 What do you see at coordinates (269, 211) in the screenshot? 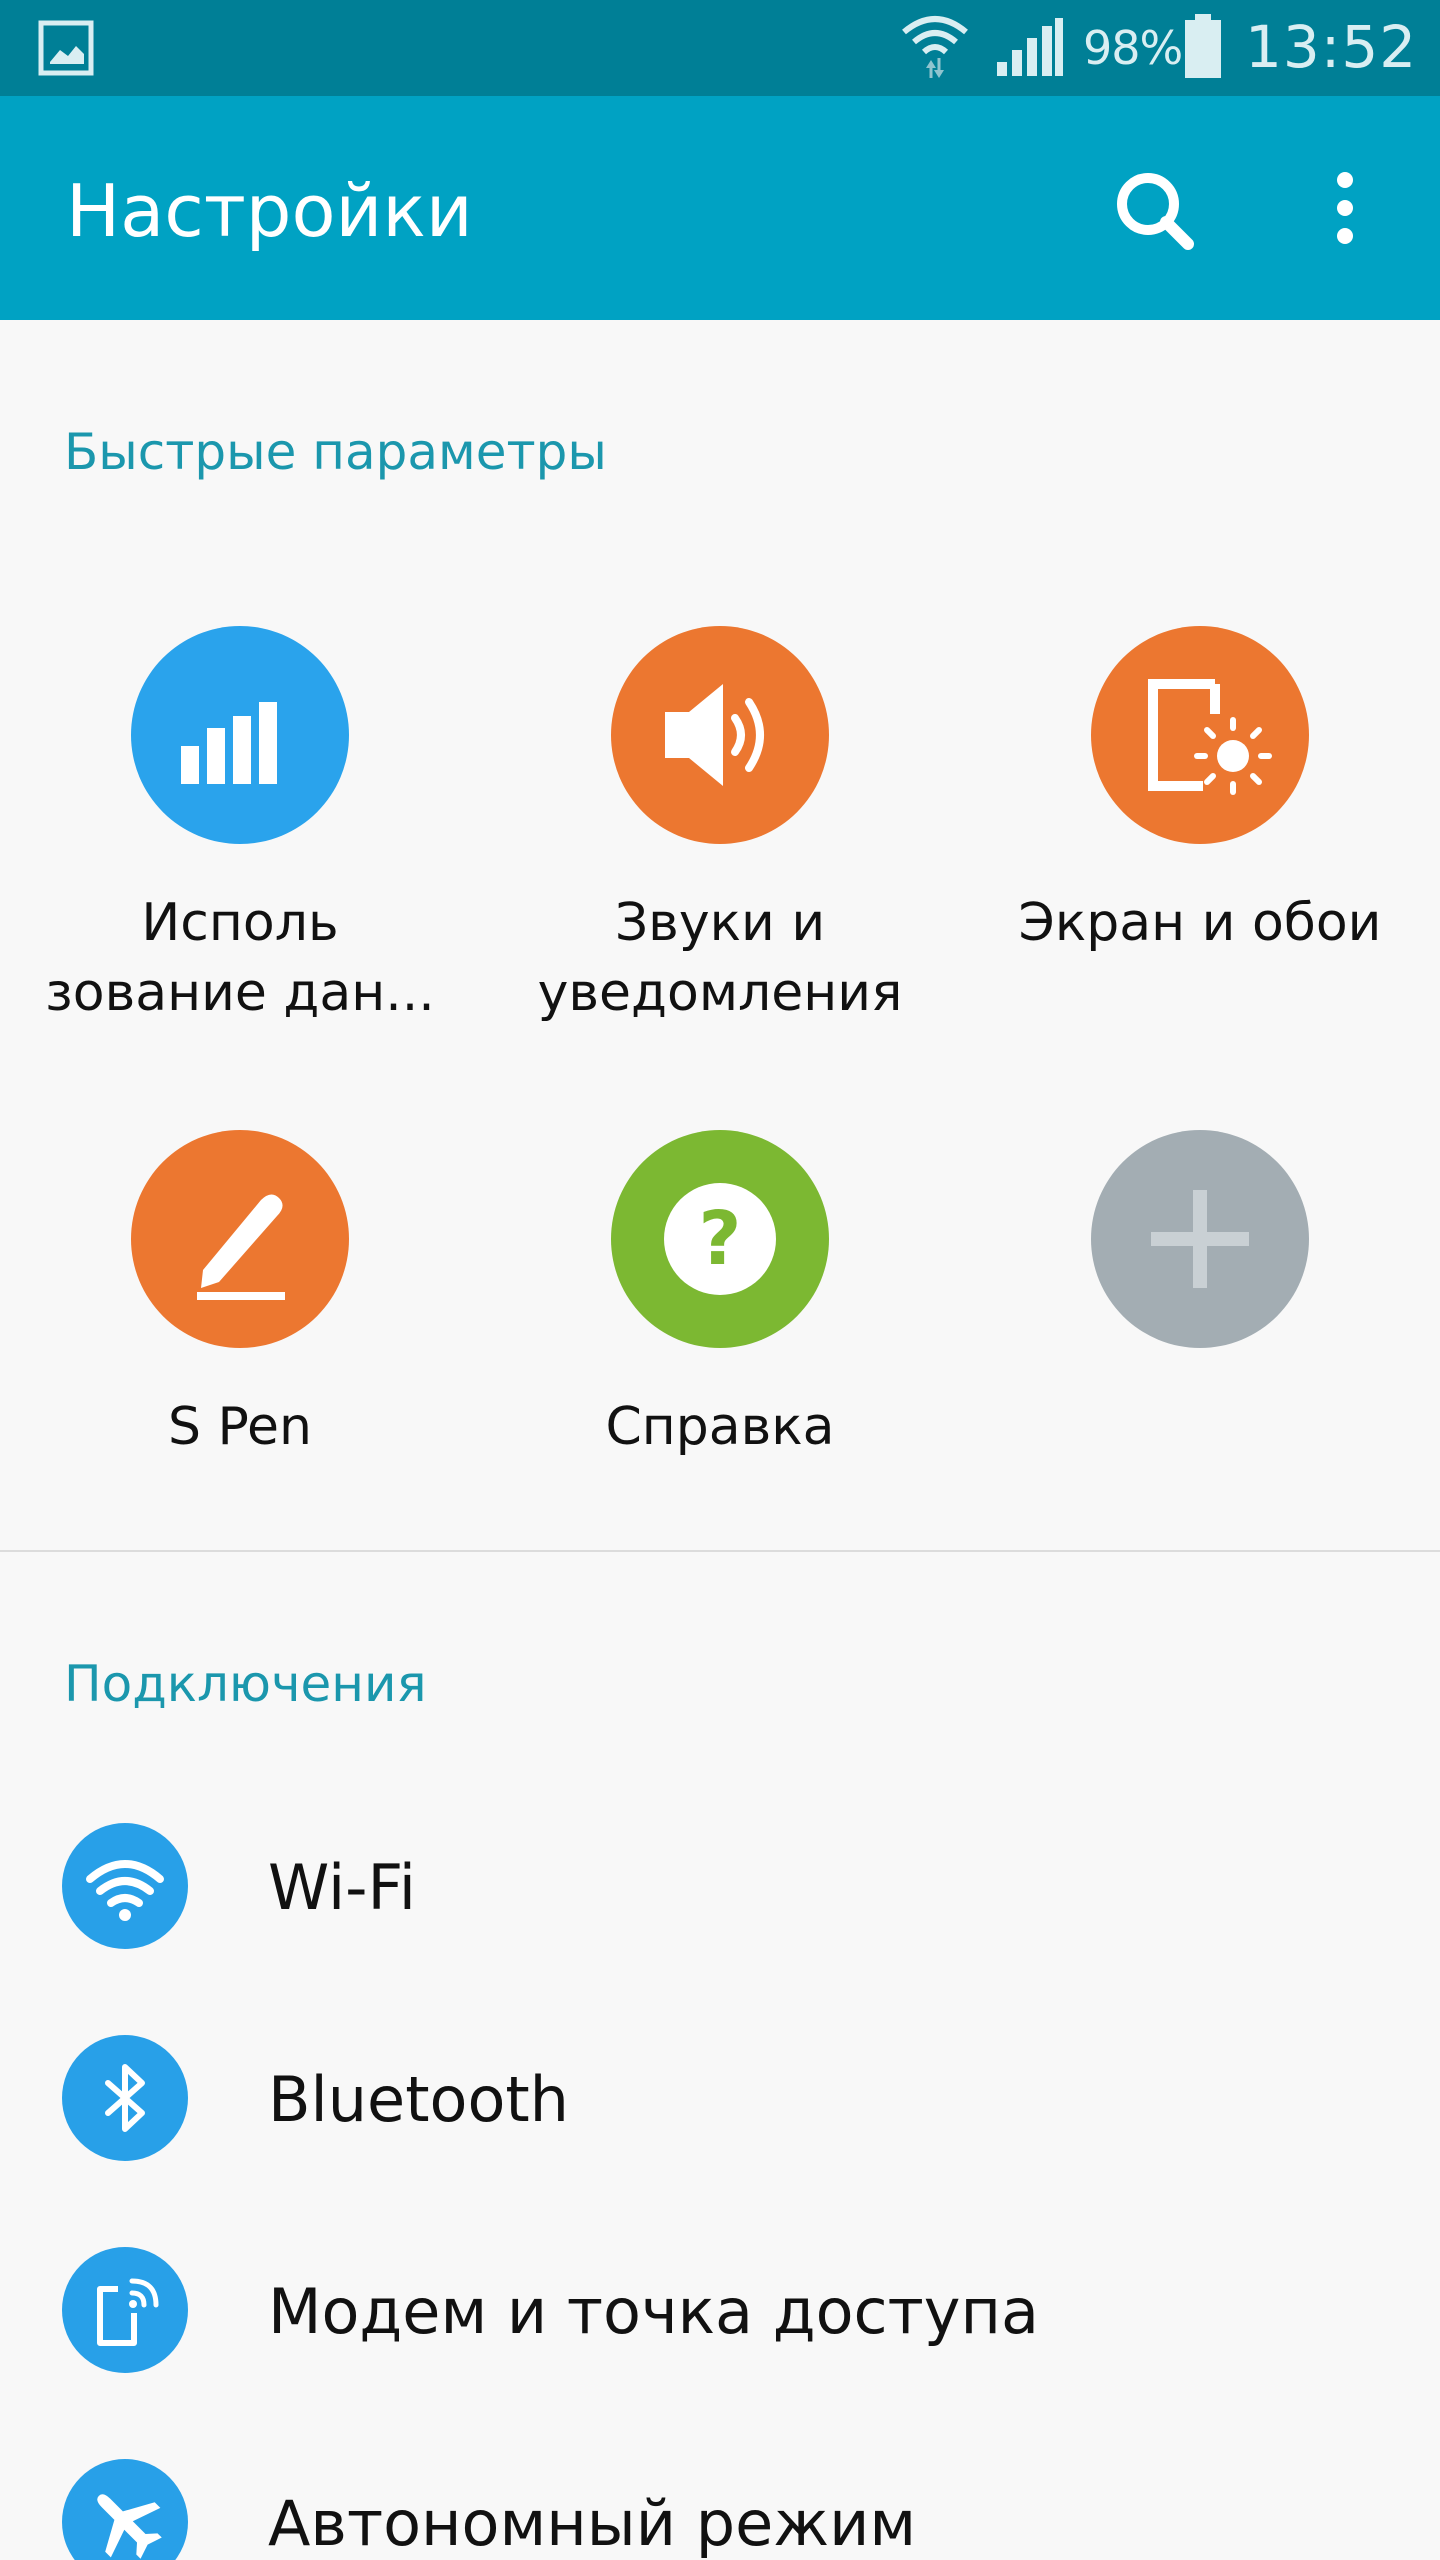
I see `page-title: Настройки` at bounding box center [269, 211].